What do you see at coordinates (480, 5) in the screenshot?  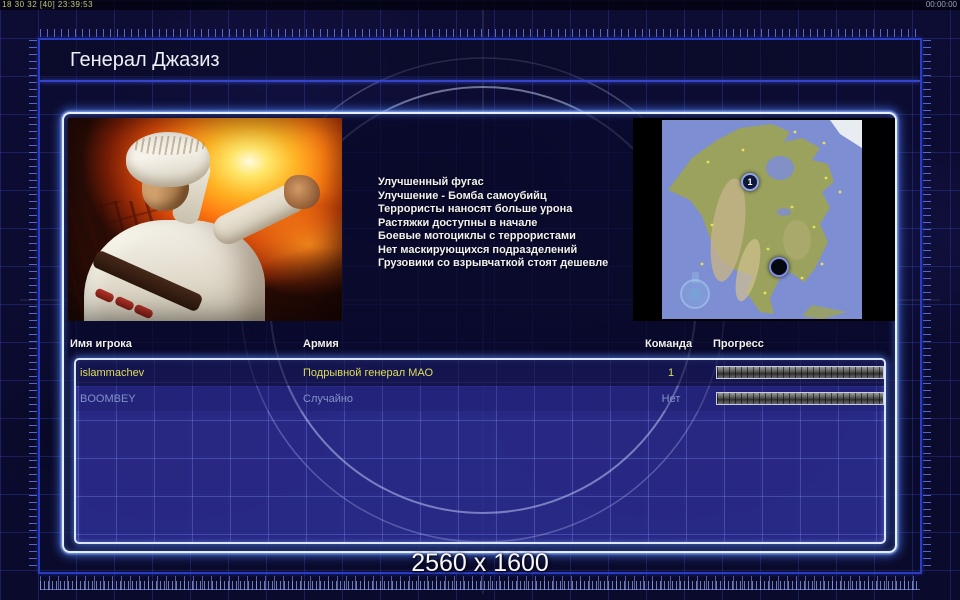 I see `status-bar: 18 30 32 [40] 23:39:53 00:00:00` at bounding box center [480, 5].